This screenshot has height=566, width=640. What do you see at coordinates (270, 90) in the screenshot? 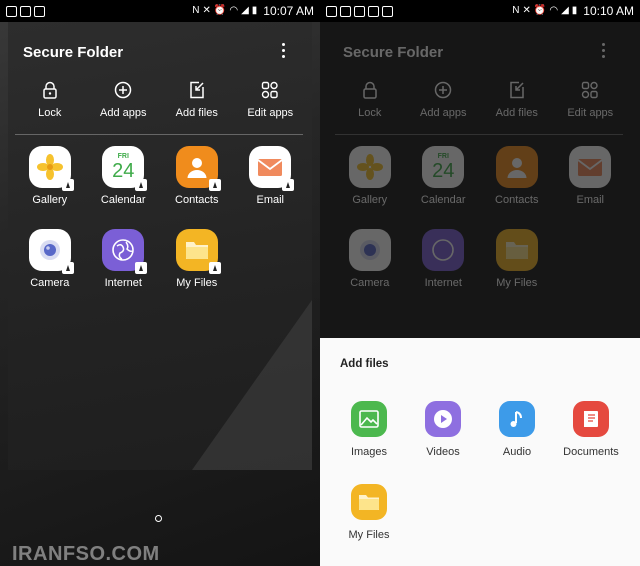
I see `edit-apps-icon` at bounding box center [270, 90].